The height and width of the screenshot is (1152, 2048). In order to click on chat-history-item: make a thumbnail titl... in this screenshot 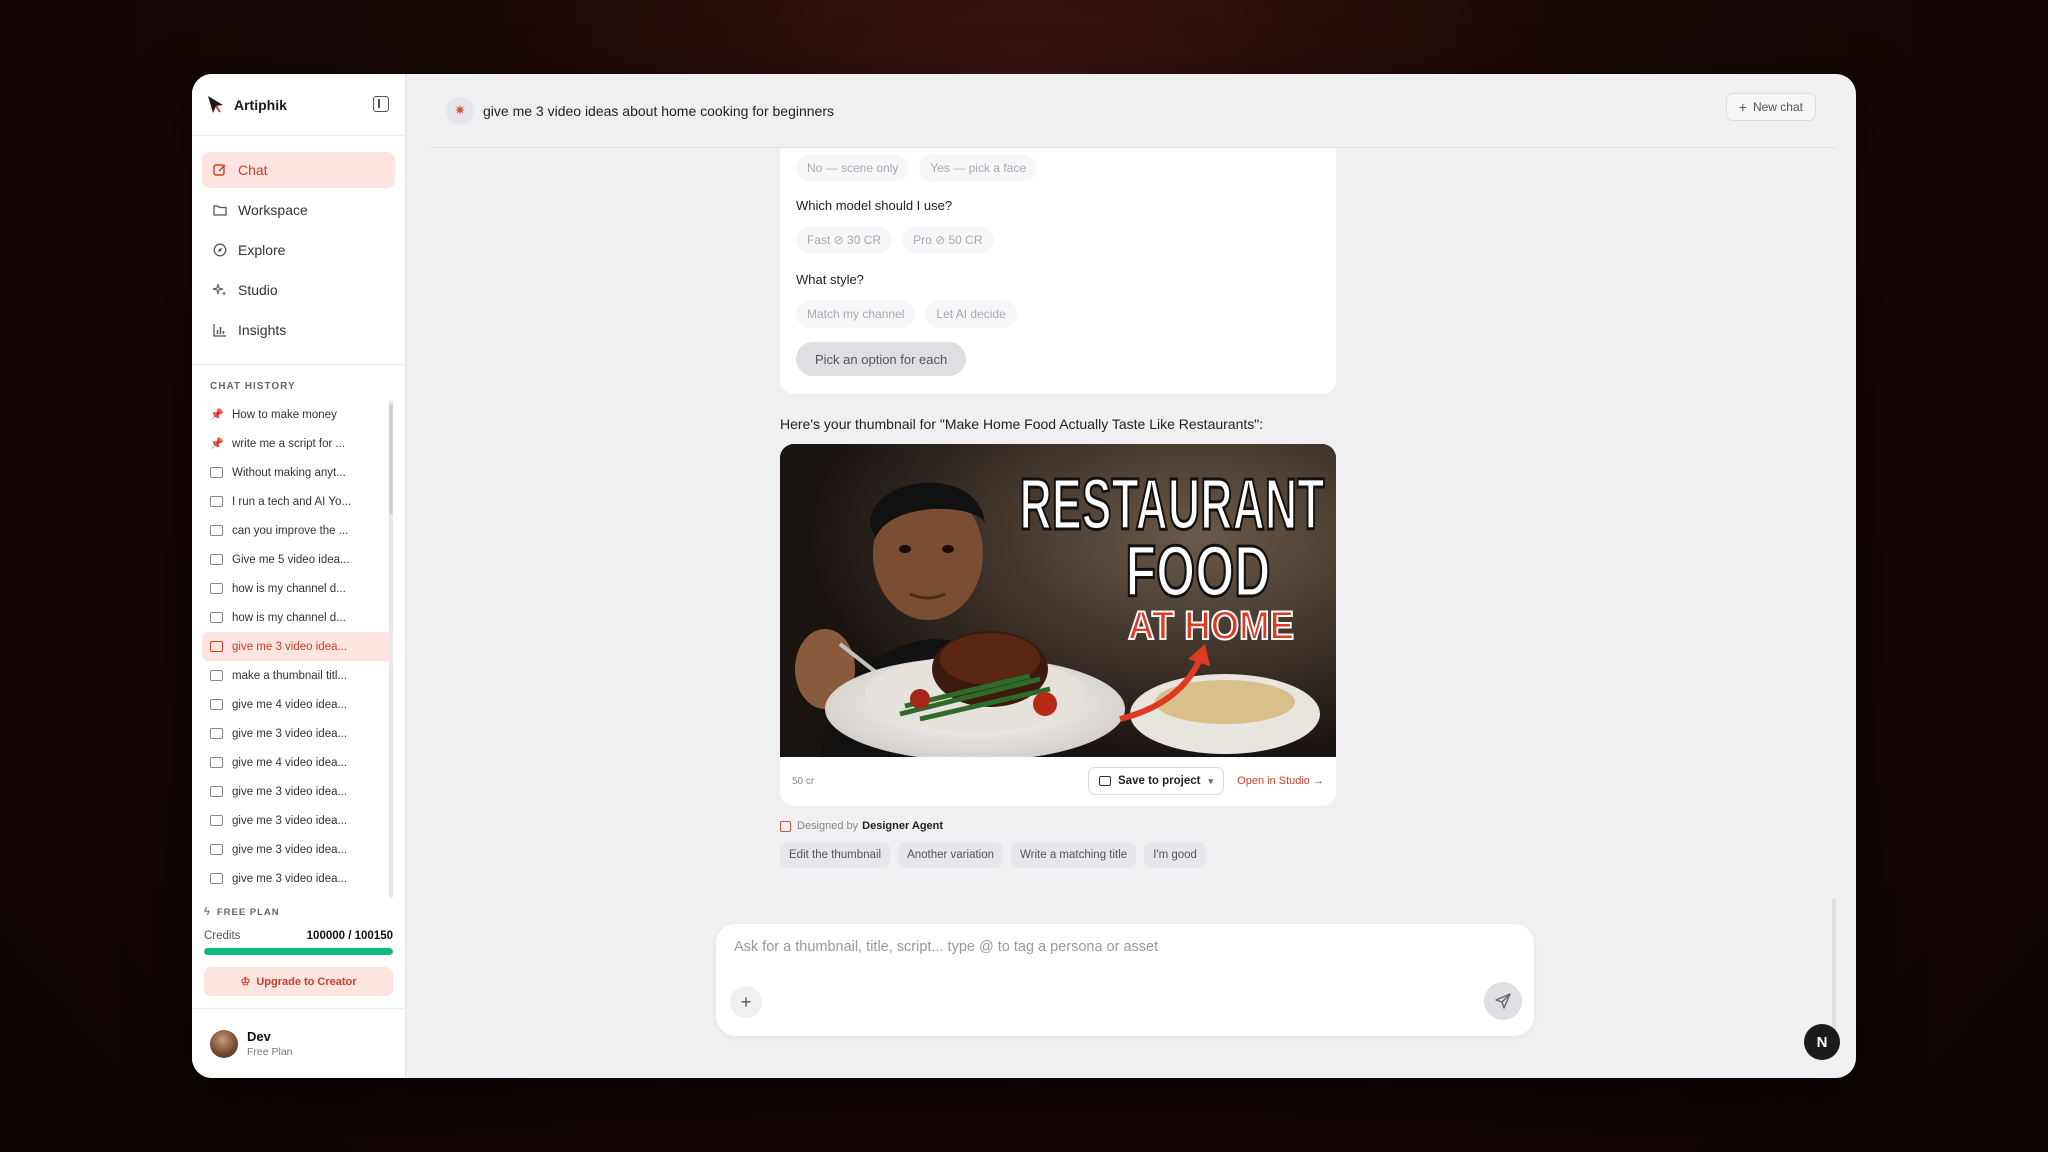, I will do `click(297, 675)`.